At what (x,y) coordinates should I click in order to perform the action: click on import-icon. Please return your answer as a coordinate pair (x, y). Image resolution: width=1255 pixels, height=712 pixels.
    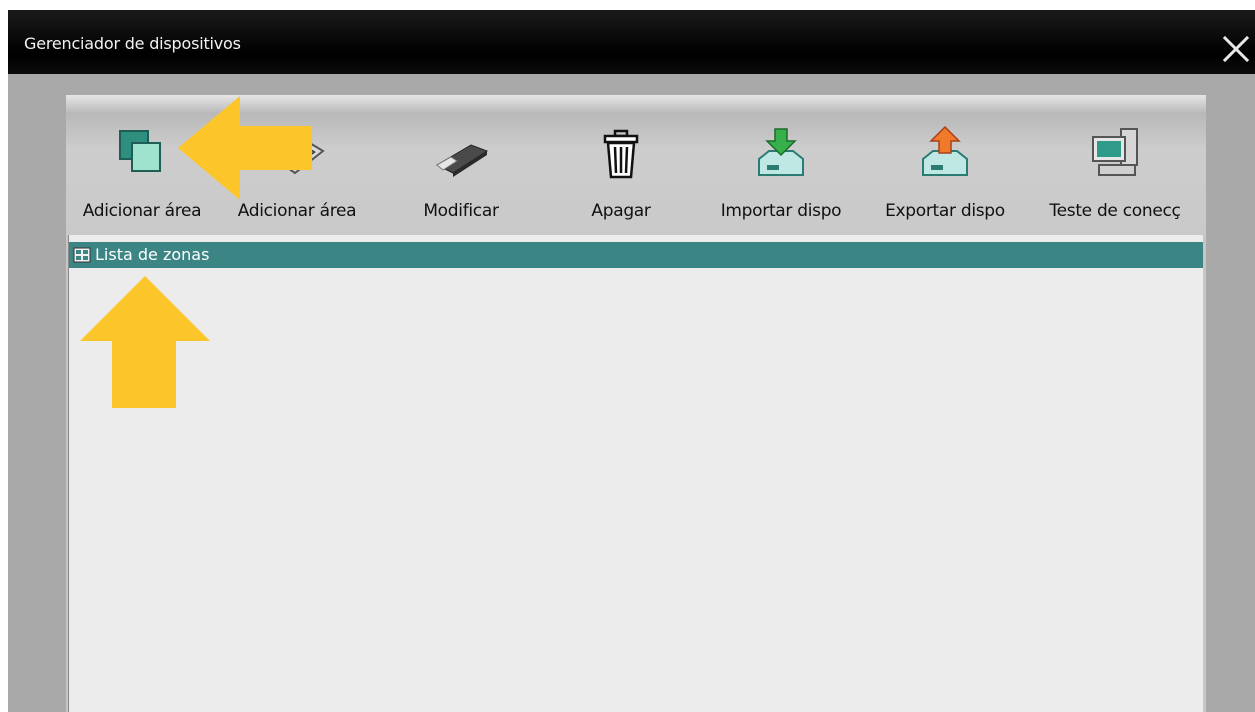
    Looking at the image, I should click on (781, 152).